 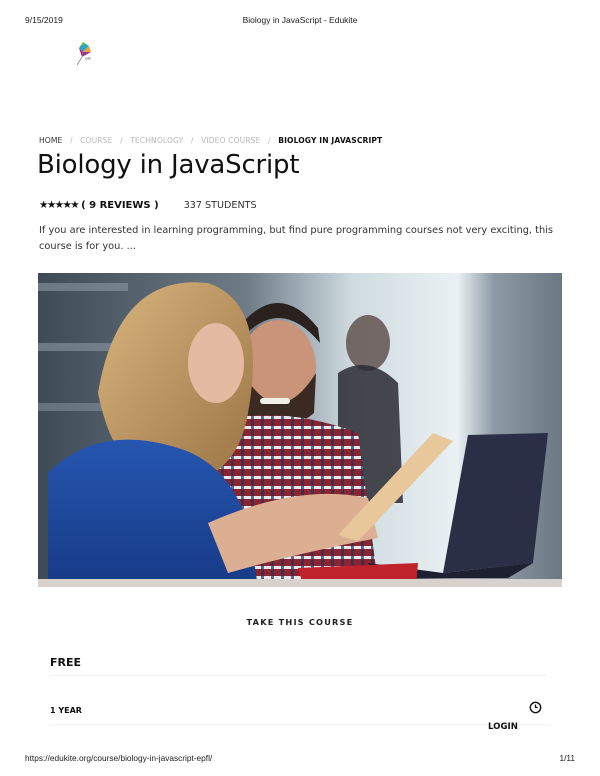 I want to click on site-logo: edk, so click(x=85, y=53).